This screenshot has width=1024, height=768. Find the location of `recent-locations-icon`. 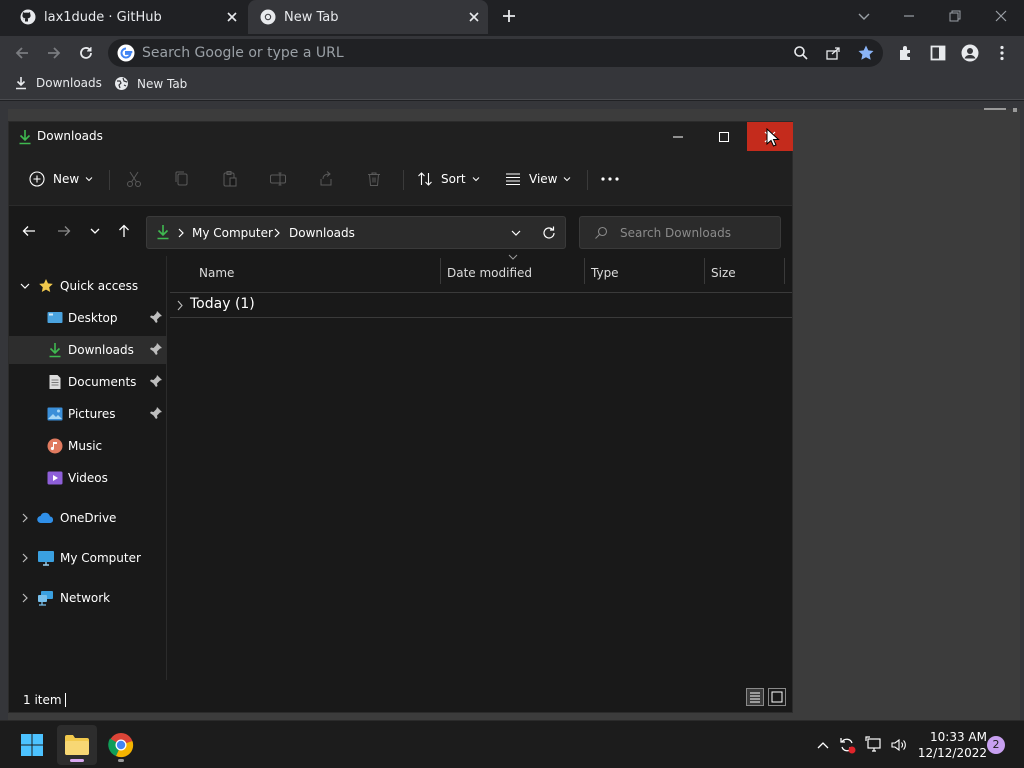

recent-locations-icon is located at coordinates (95, 231).